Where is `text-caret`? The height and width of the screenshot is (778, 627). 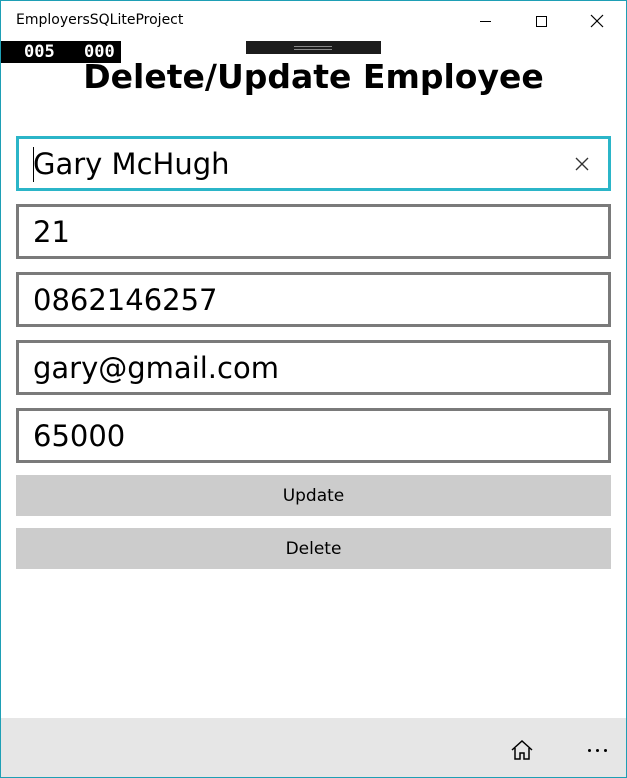 text-caret is located at coordinates (33, 164).